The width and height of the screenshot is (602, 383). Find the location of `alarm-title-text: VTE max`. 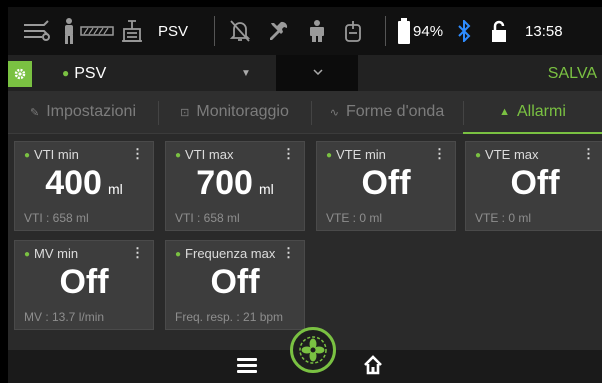

alarm-title-text: VTE max is located at coordinates (512, 154).